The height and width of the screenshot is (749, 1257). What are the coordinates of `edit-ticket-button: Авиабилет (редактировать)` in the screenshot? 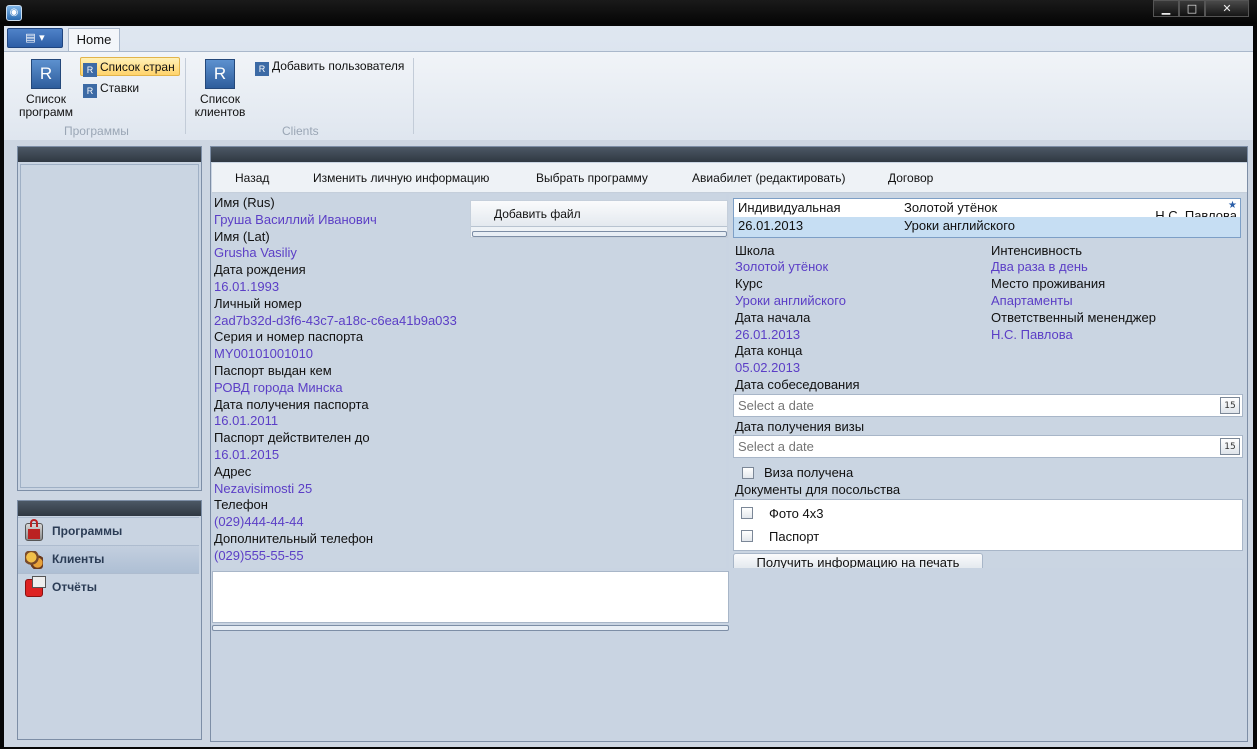 It's located at (769, 178).